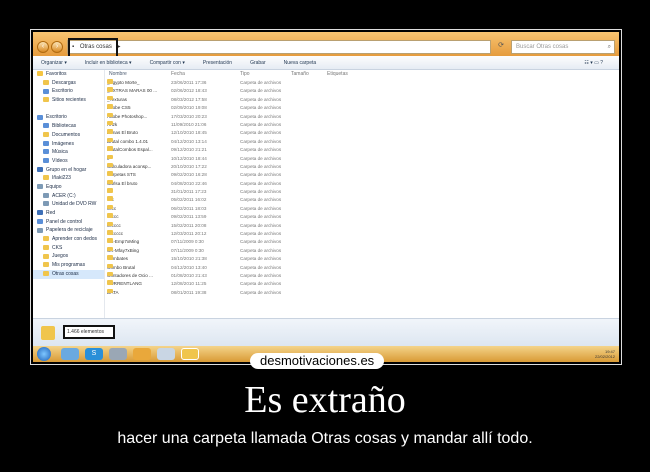  I want to click on refresh-icon: ⟳, so click(501, 47).